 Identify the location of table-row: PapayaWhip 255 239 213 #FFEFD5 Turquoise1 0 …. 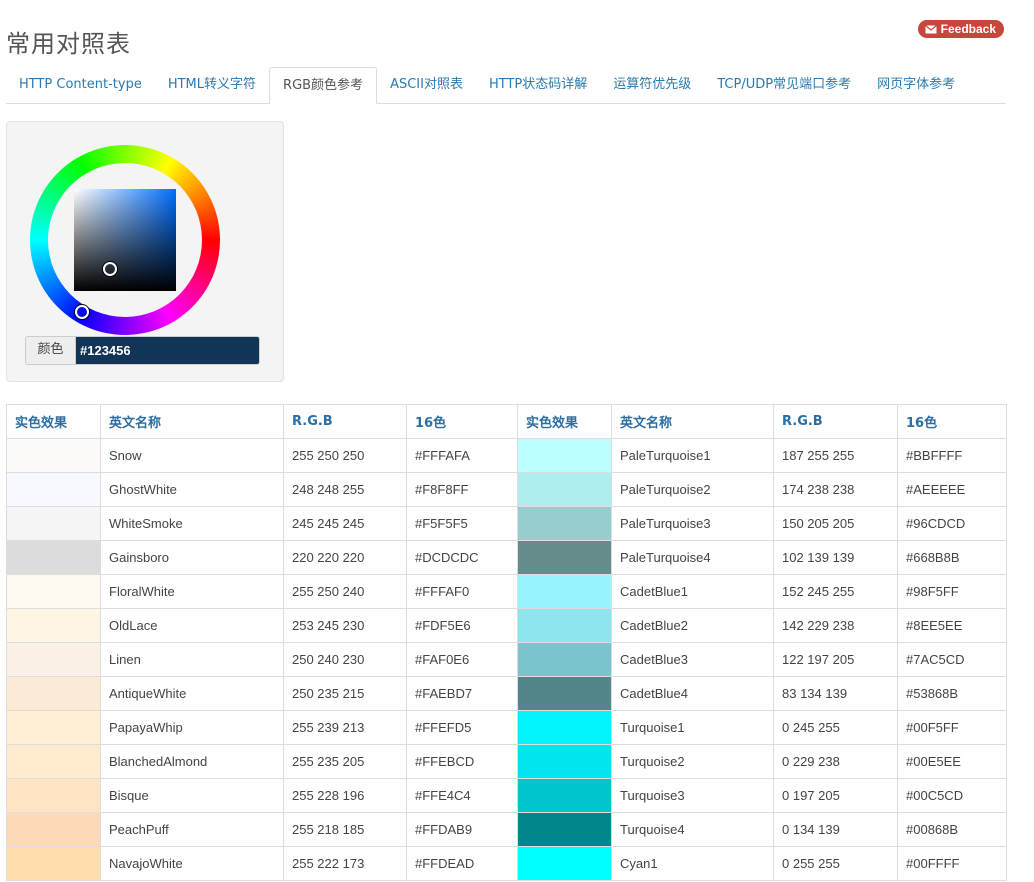
(506, 727).